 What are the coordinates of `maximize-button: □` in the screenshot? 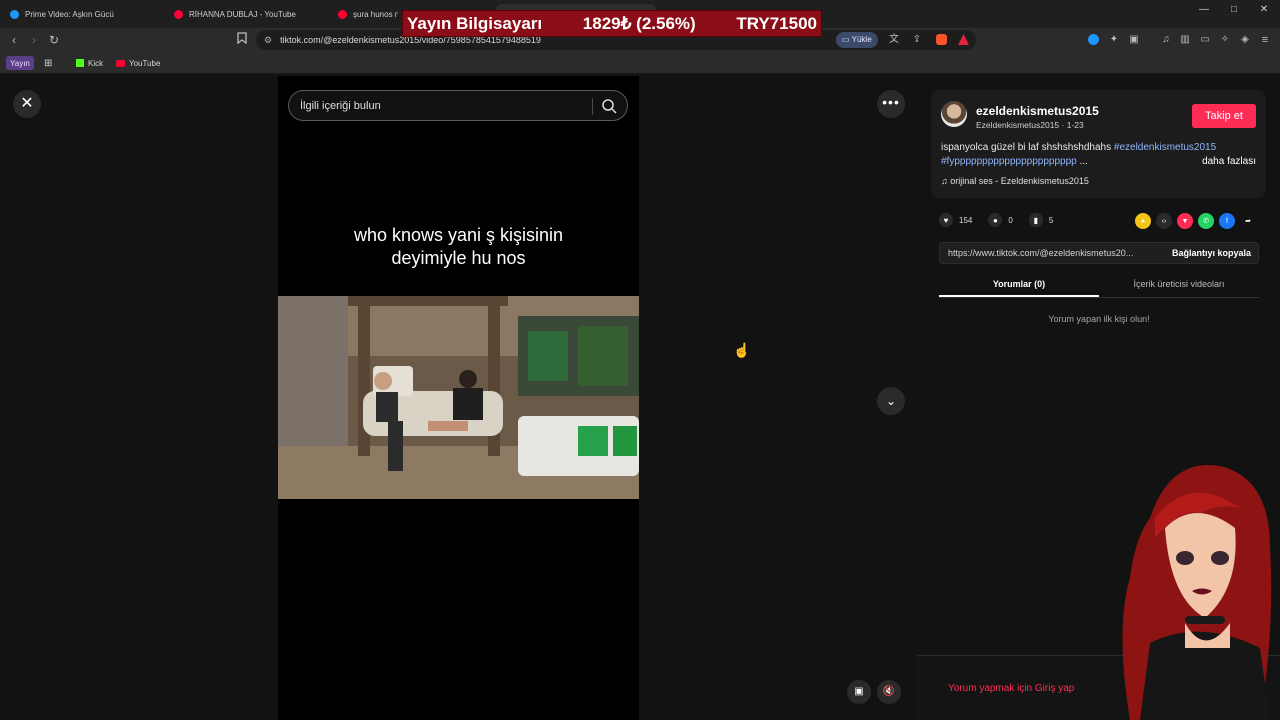 It's located at (1234, 9).